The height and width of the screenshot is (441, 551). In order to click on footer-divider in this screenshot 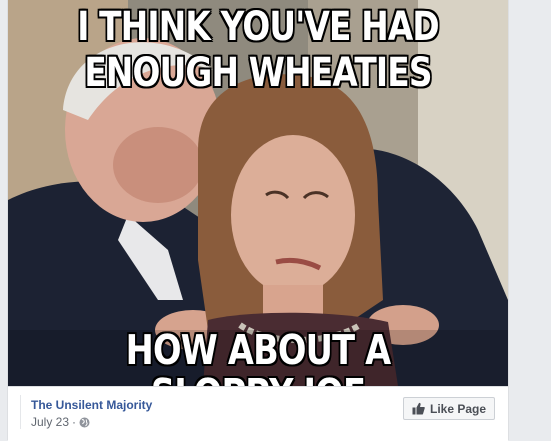, I will do `click(20, 412)`.